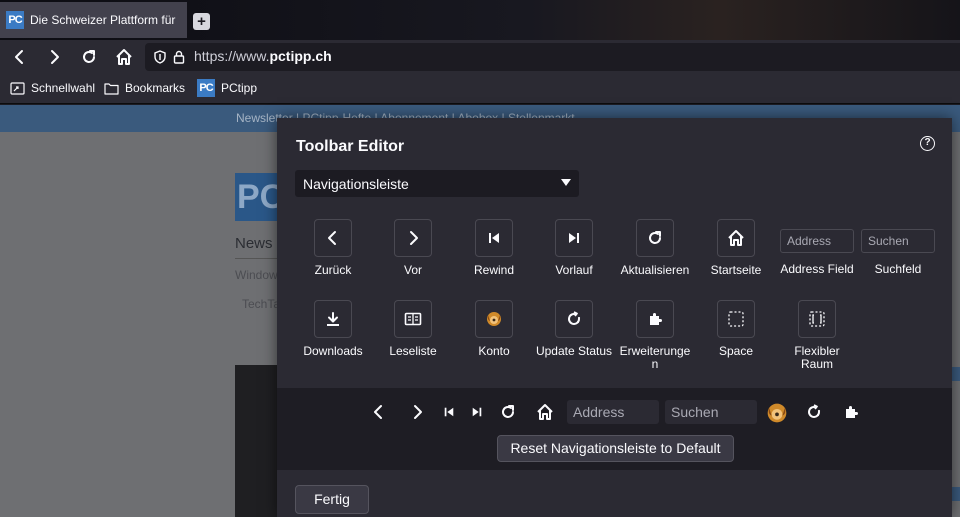  Describe the element at coordinates (333, 319) in the screenshot. I see `download-icon` at that location.